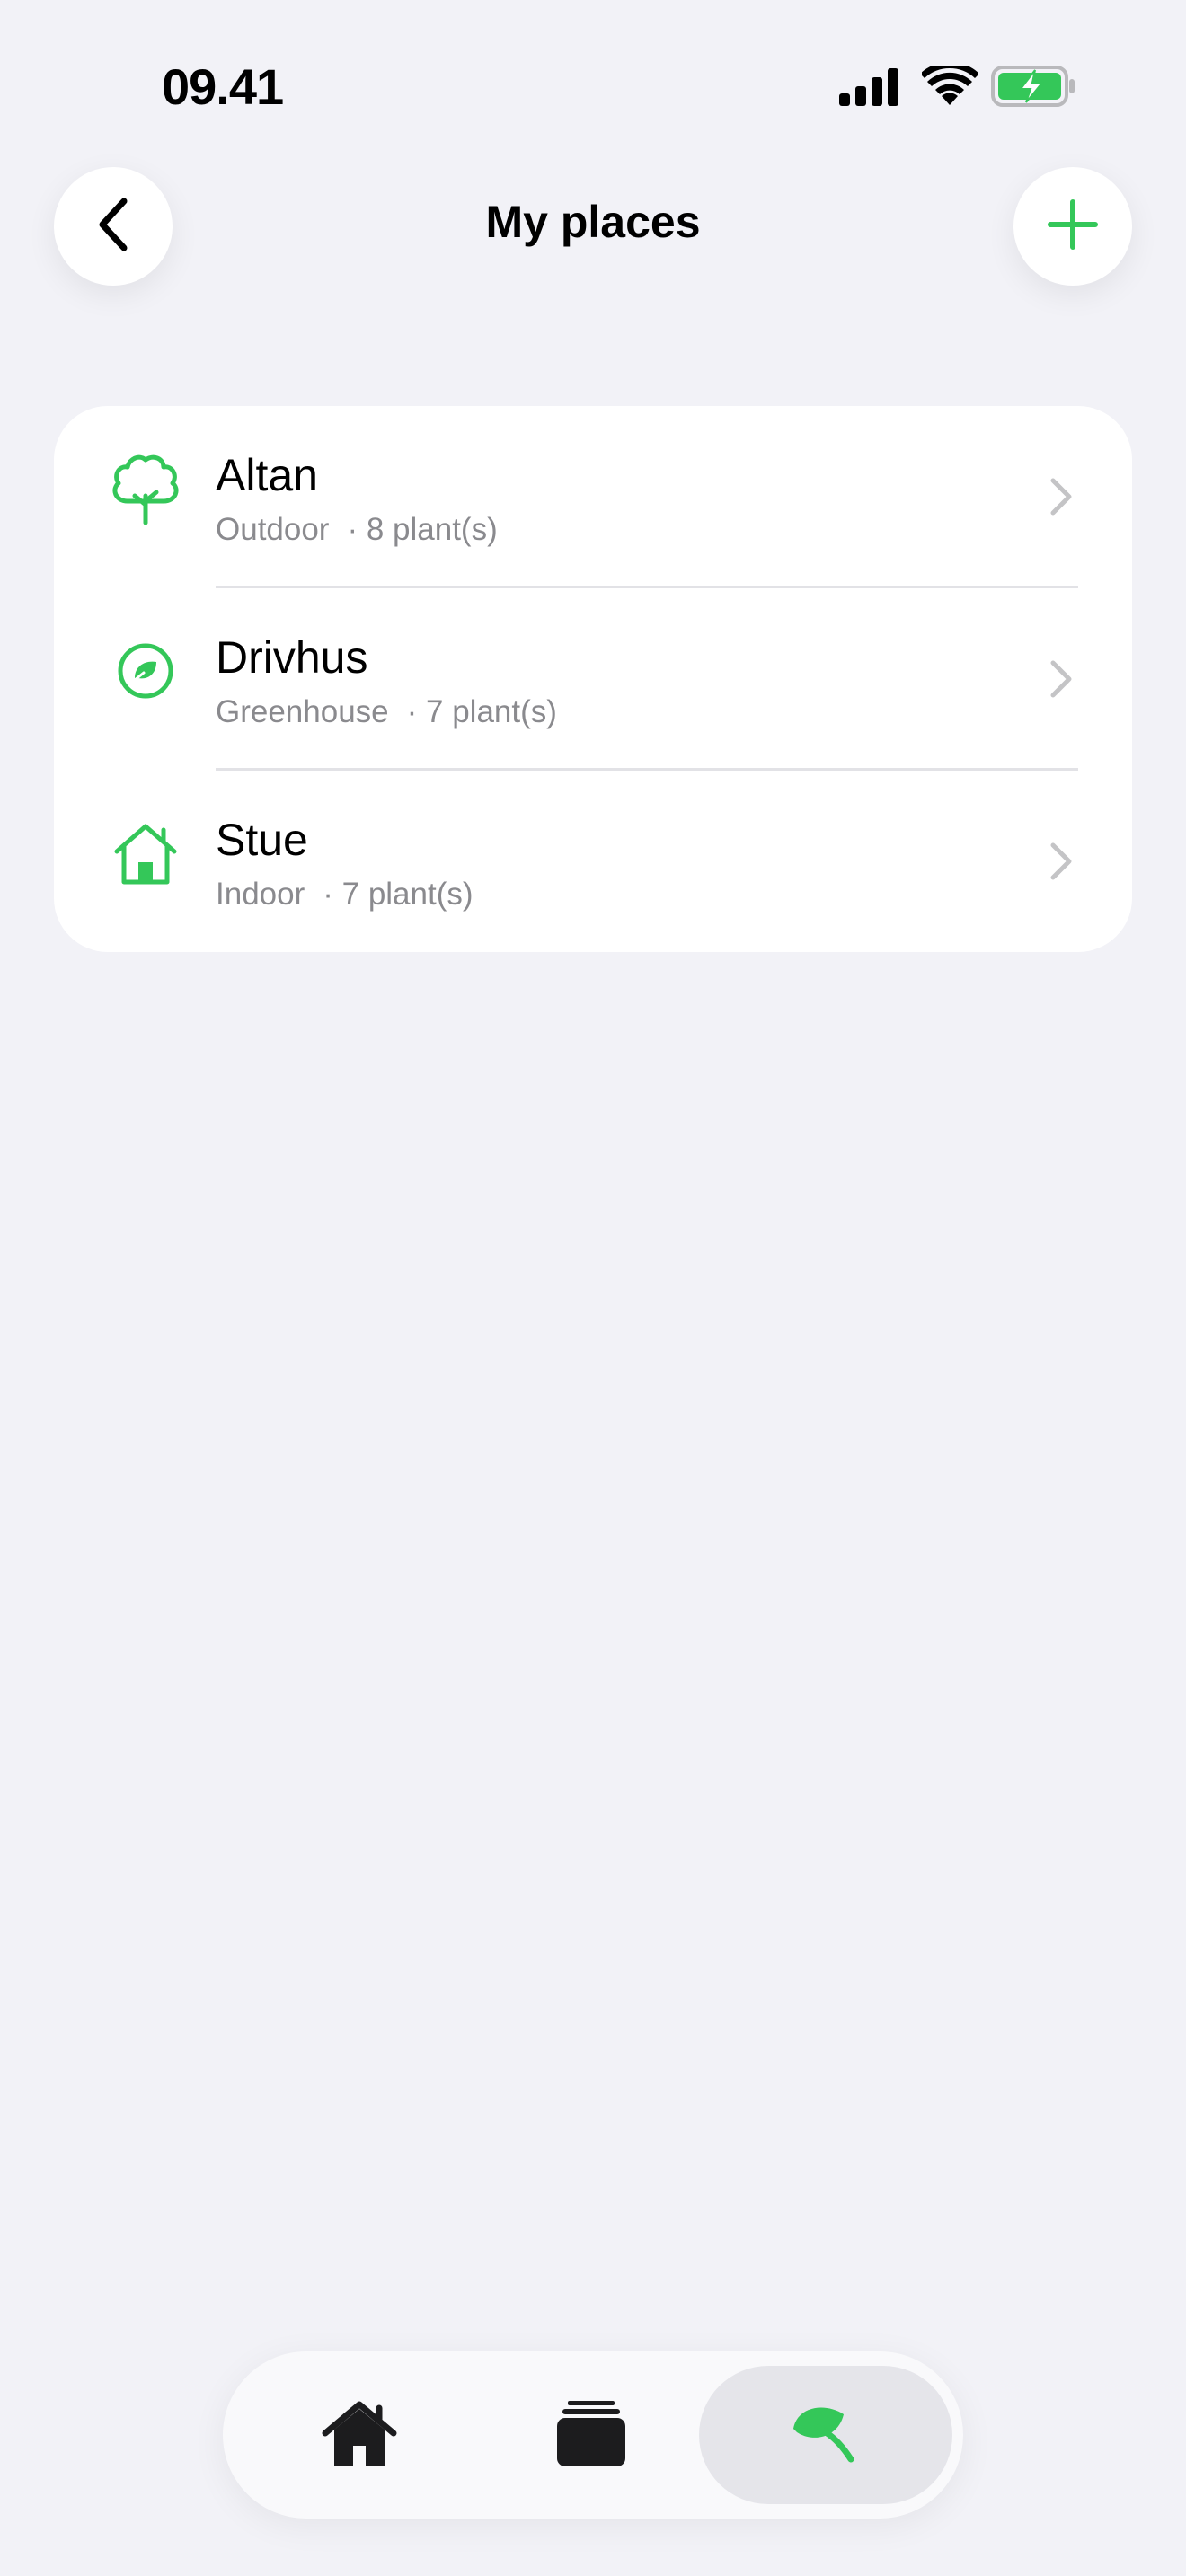 This screenshot has height=2576, width=1186. What do you see at coordinates (422, 529) in the screenshot?
I see `plant-count: · 8 plant(s)` at bounding box center [422, 529].